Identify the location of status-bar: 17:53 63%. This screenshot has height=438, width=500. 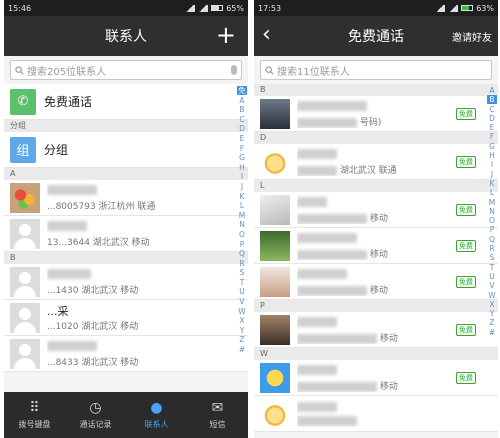
(376, 8).